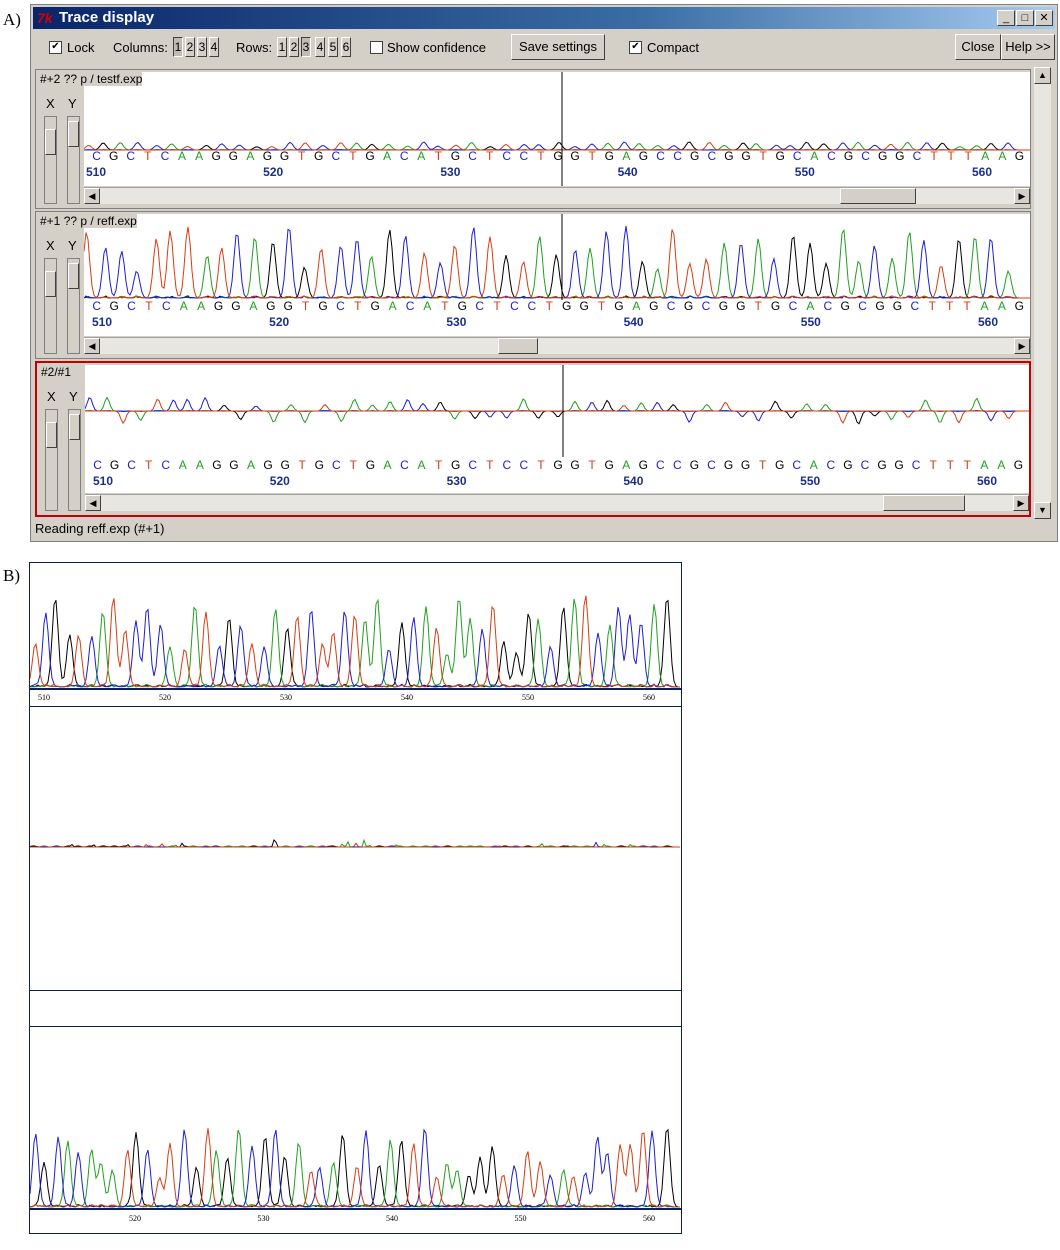 Image resolution: width=1060 pixels, height=1250 pixels. I want to click on position-label: 520, so click(165, 697).